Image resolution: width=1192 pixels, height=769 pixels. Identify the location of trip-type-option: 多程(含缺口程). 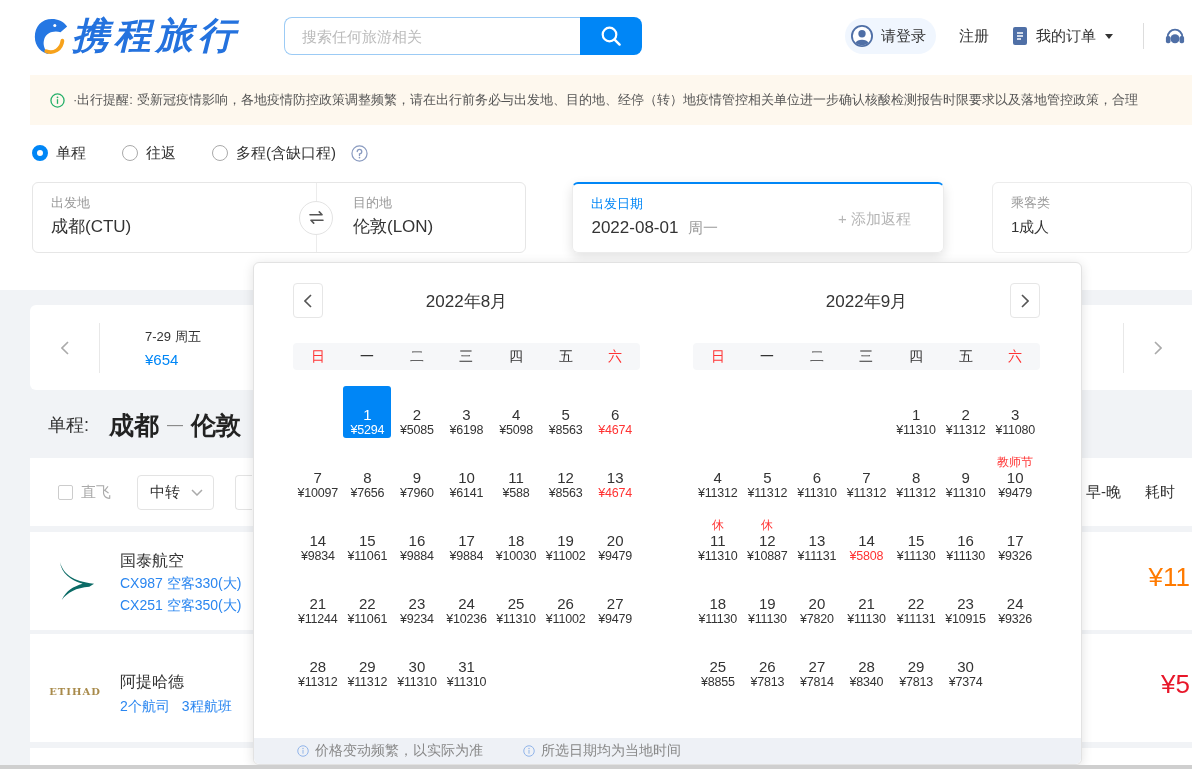
(274, 153).